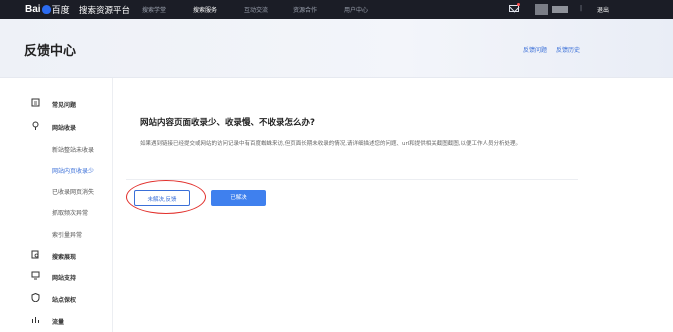  Describe the element at coordinates (33, 9) in the screenshot. I see `logo-bai-text: Bai` at that location.